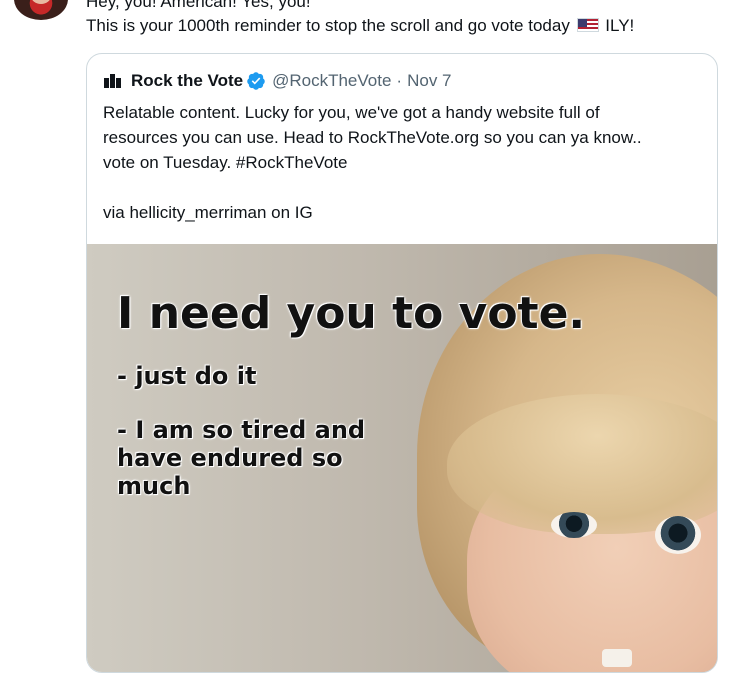 This screenshot has height=673, width=736. I want to click on us-flag-icon, so click(587, 25).